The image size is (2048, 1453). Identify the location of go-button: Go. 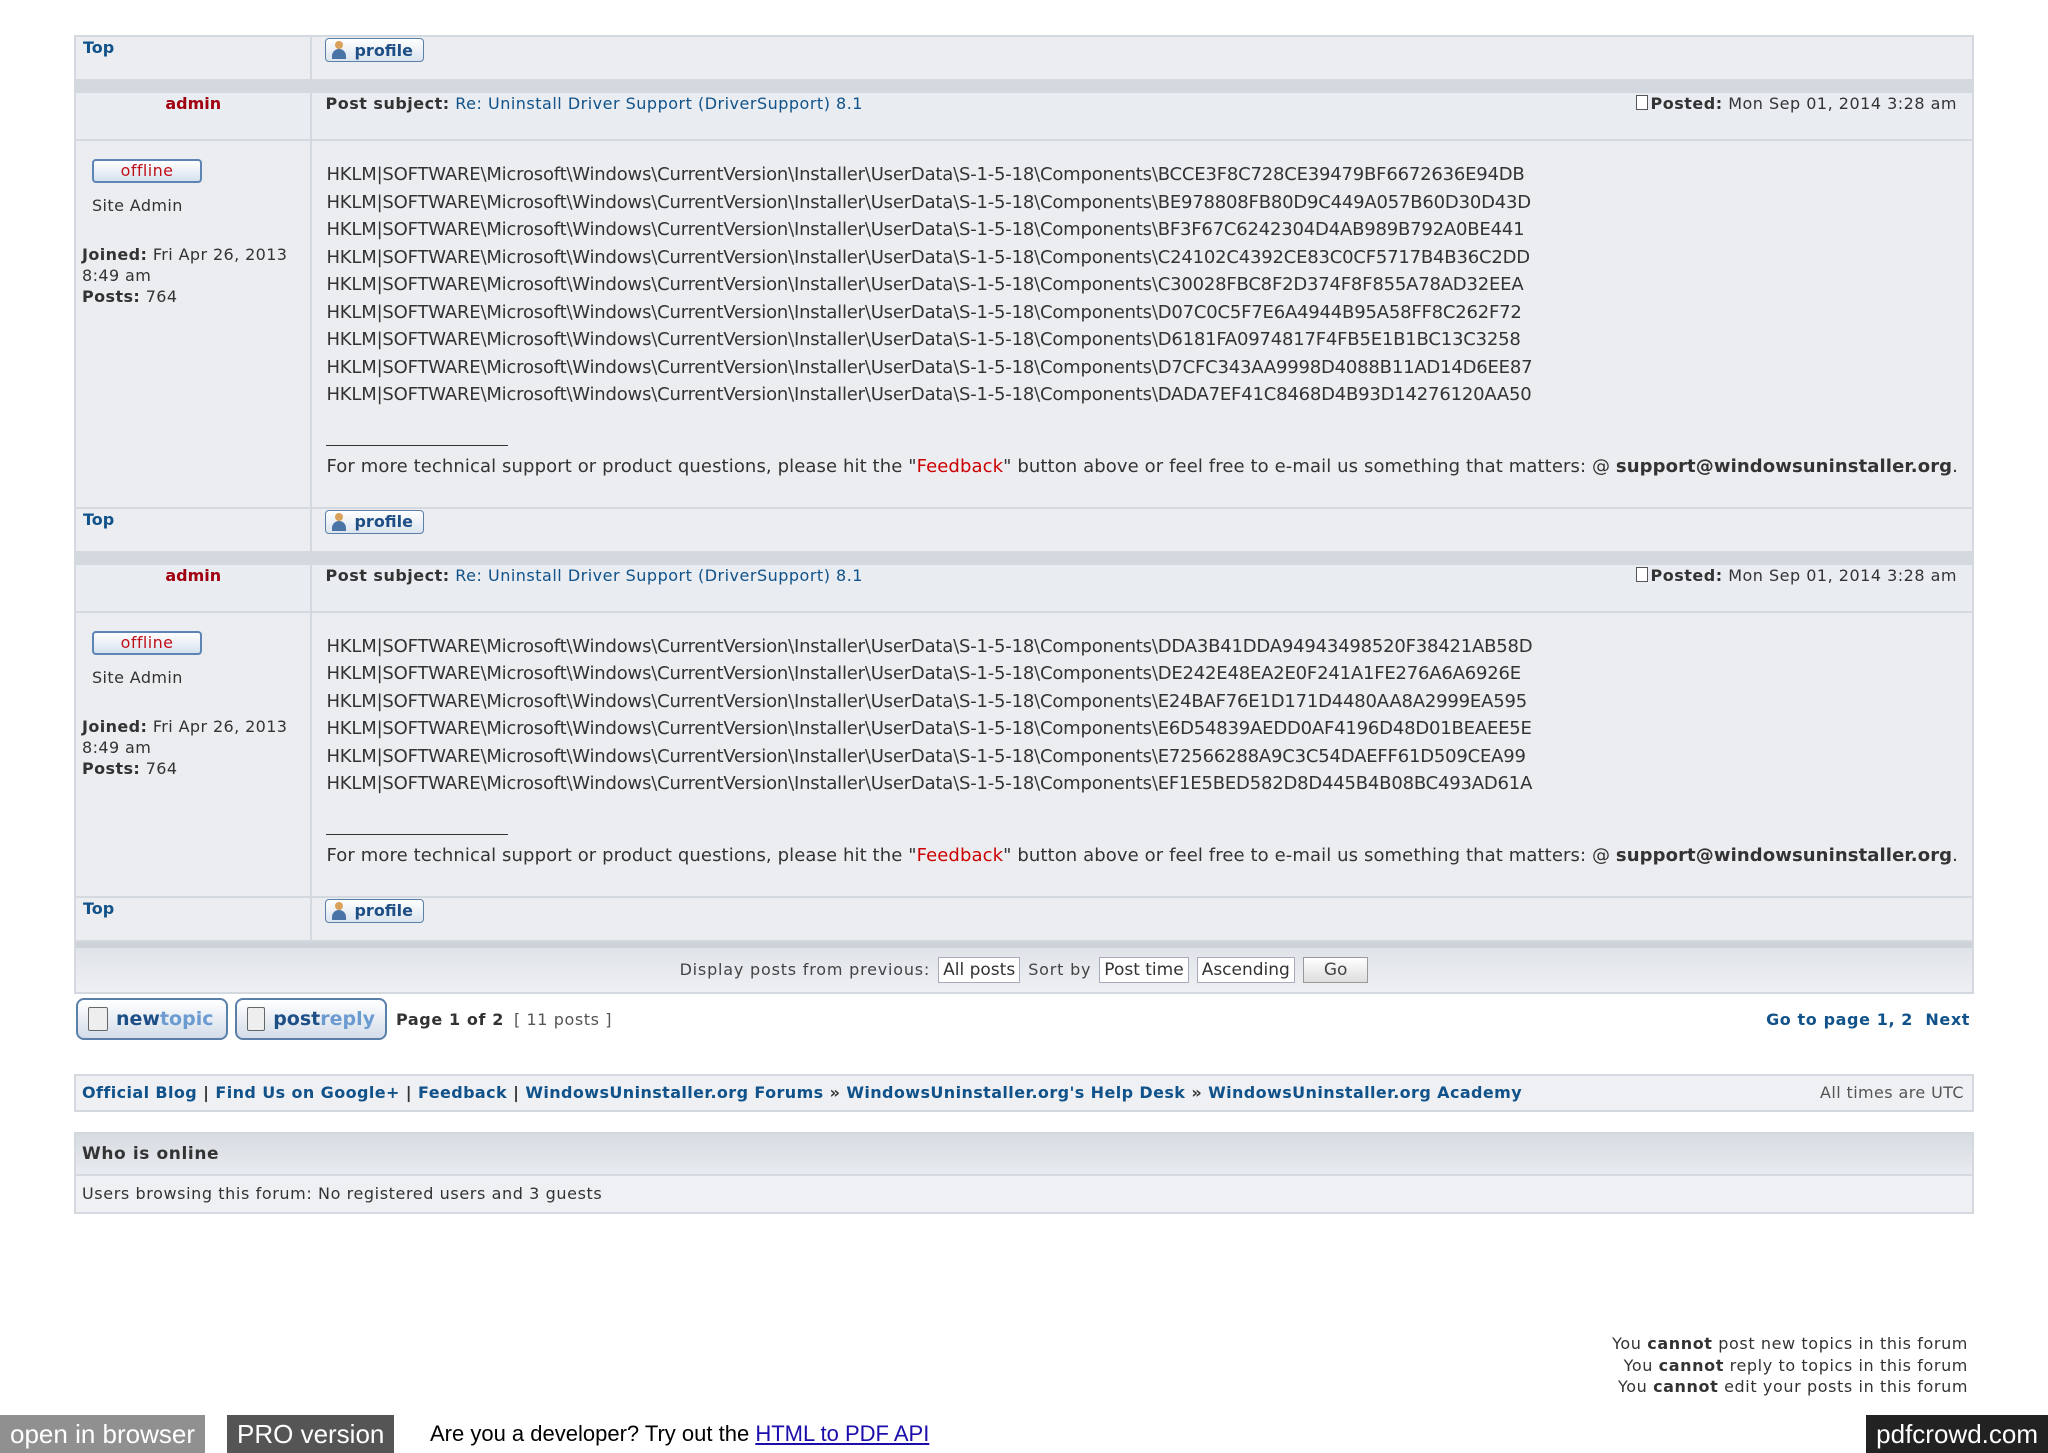
(1335, 969).